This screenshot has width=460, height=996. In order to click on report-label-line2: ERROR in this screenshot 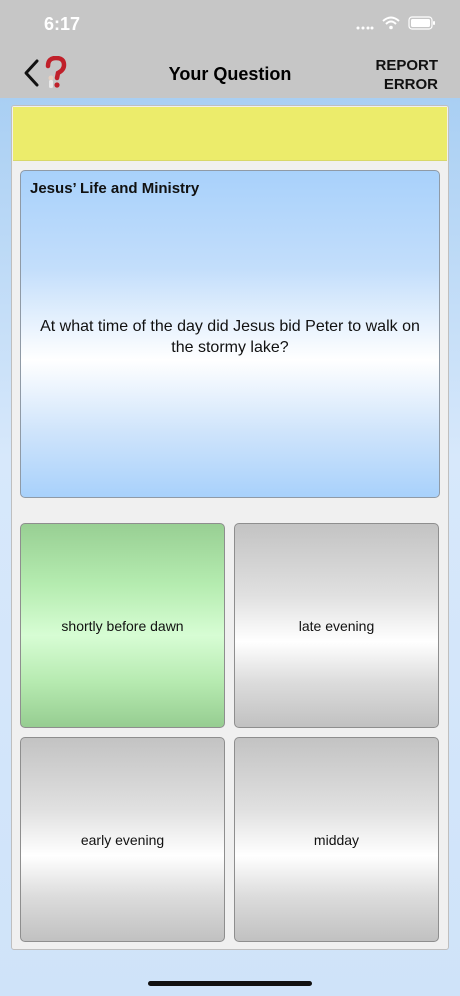, I will do `click(410, 84)`.